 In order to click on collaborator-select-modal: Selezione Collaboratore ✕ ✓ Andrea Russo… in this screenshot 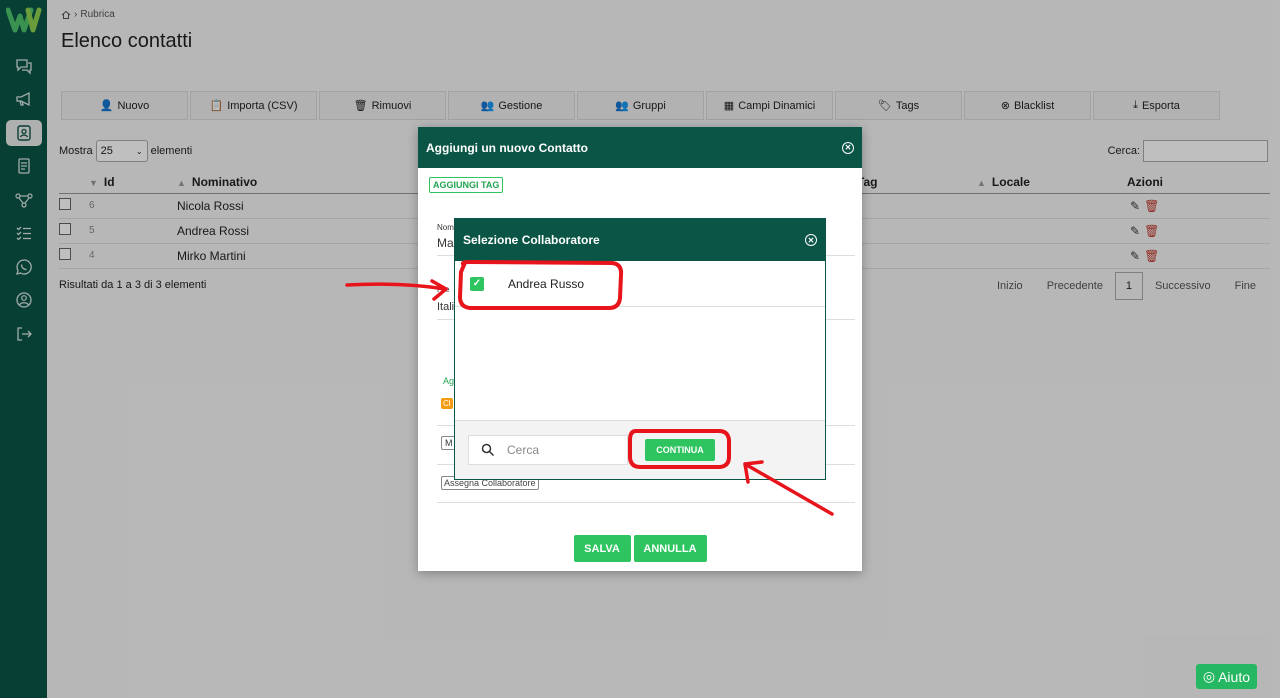, I will do `click(640, 349)`.